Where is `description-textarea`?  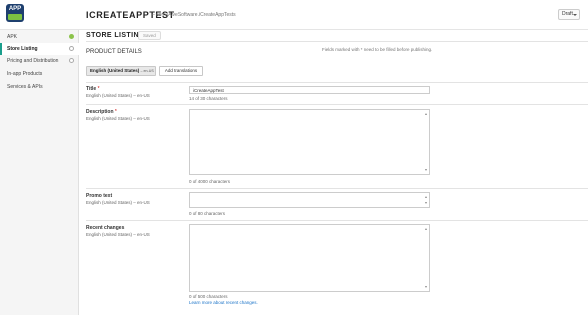
description-textarea is located at coordinates (309, 142).